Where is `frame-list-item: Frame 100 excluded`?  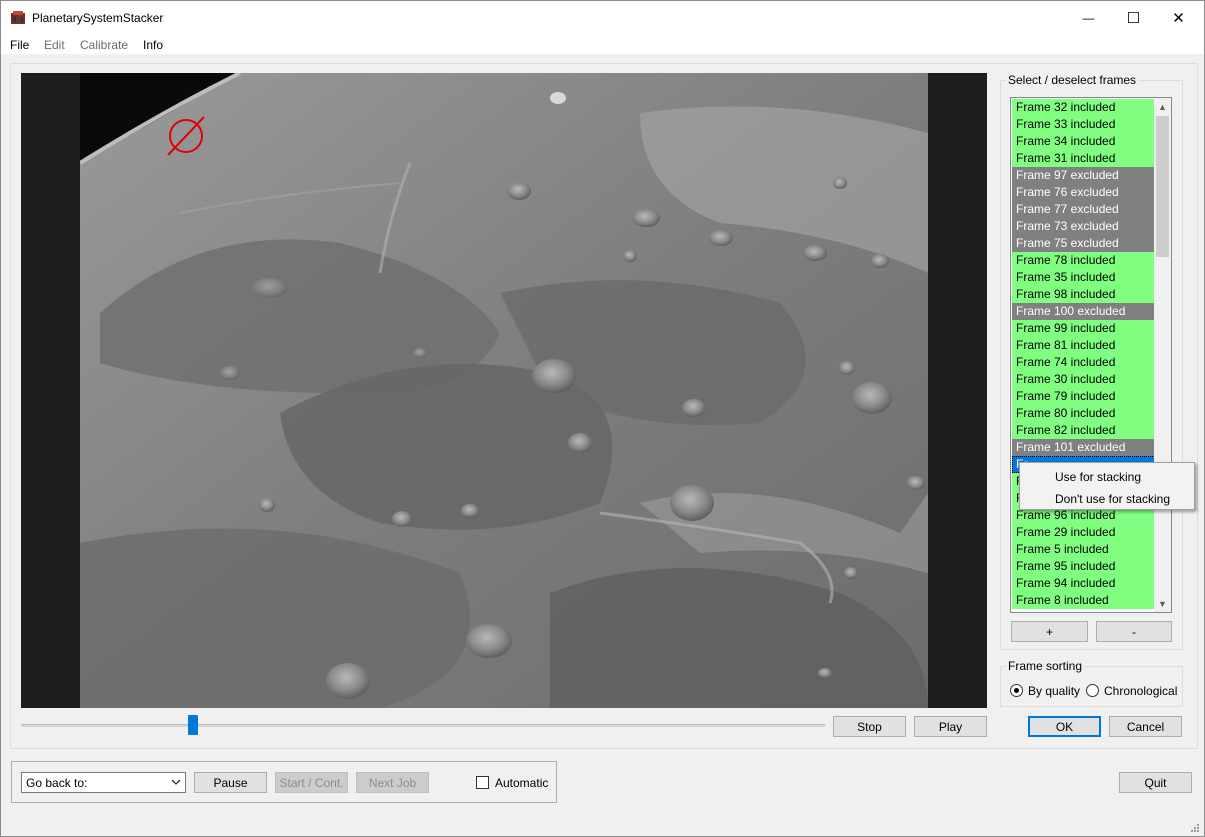
frame-list-item: Frame 100 excluded is located at coordinates (1083, 311).